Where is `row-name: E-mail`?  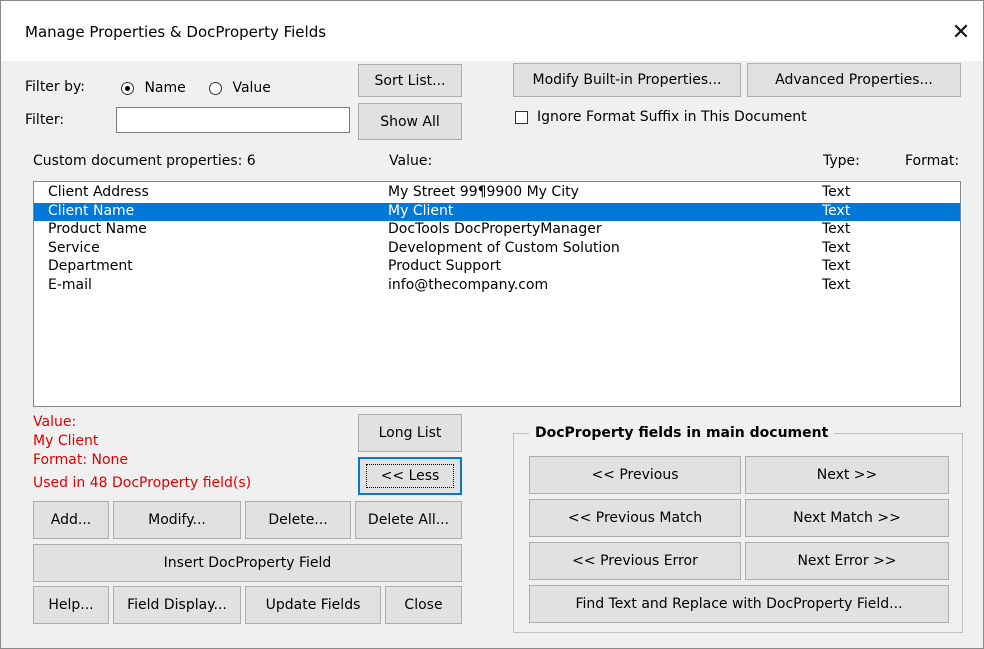
row-name: E-mail is located at coordinates (70, 284).